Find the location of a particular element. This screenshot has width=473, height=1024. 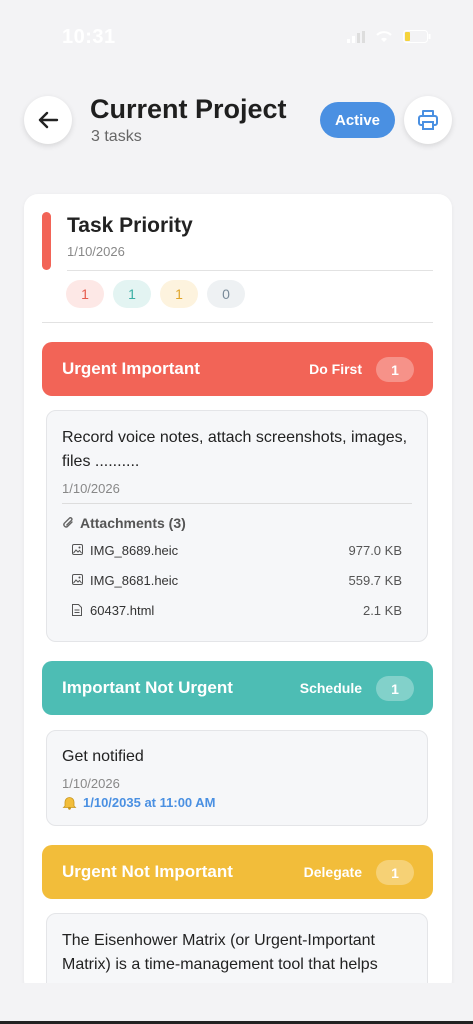

printer-icon is located at coordinates (428, 120).